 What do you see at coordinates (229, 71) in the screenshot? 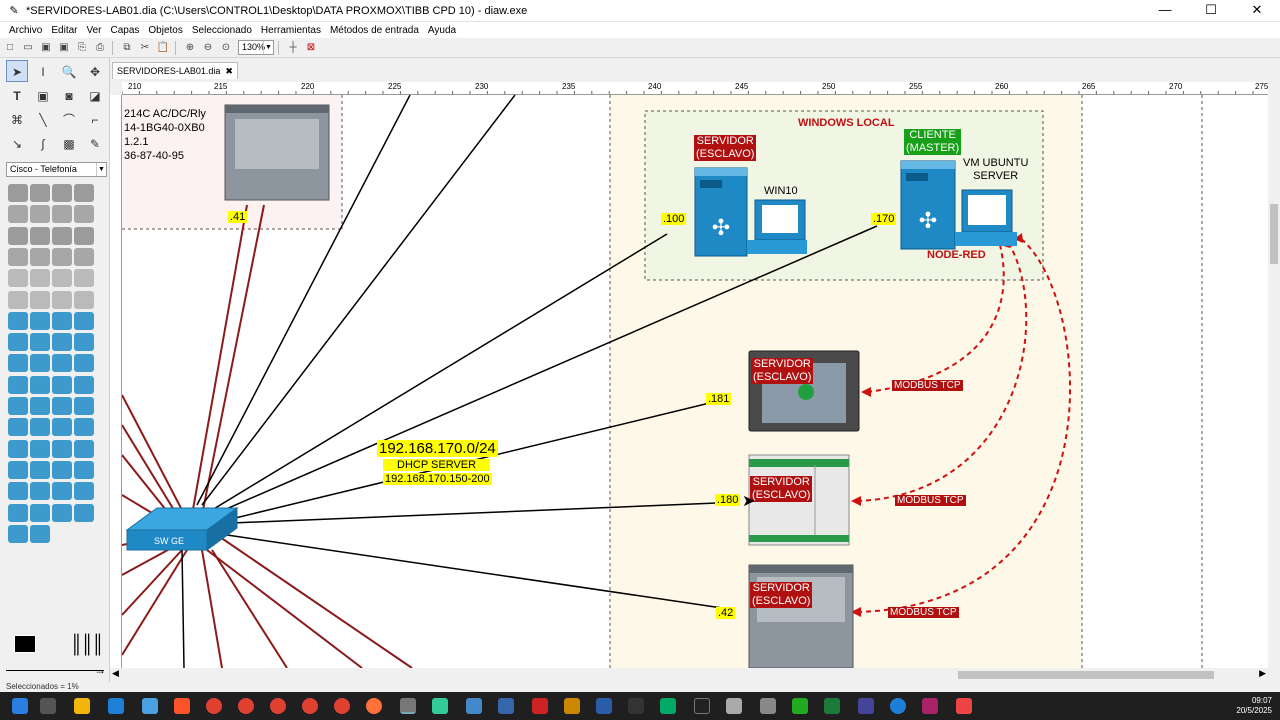
I see `tab-close-icon: ✖` at bounding box center [229, 71].